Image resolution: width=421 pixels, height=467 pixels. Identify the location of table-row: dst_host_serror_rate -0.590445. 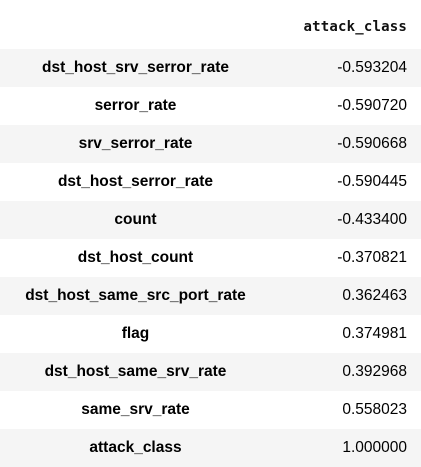
(210, 182).